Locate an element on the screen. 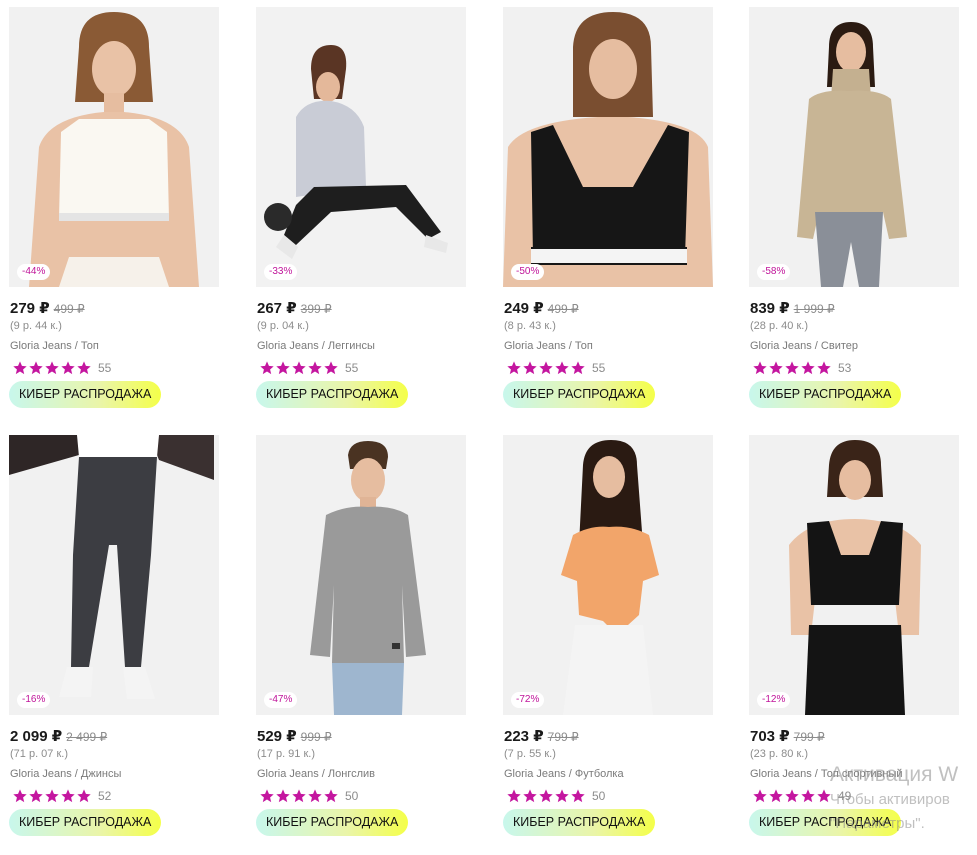 The image size is (977, 855). installment-price: (9 р. 44 к.) is located at coordinates (36, 326).